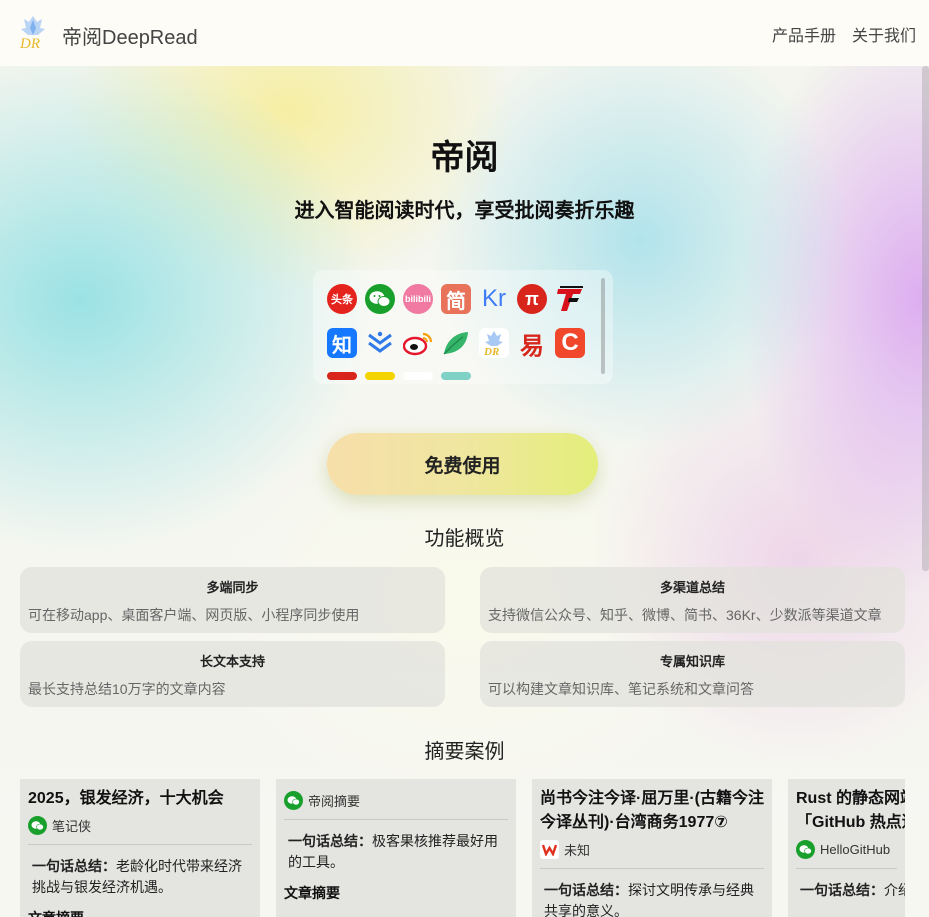 The image size is (929, 917). Describe the element at coordinates (621, 689) in the screenshot. I see `feature-desc: 可以构建文章知识库、笔记系统和文章问答` at that location.